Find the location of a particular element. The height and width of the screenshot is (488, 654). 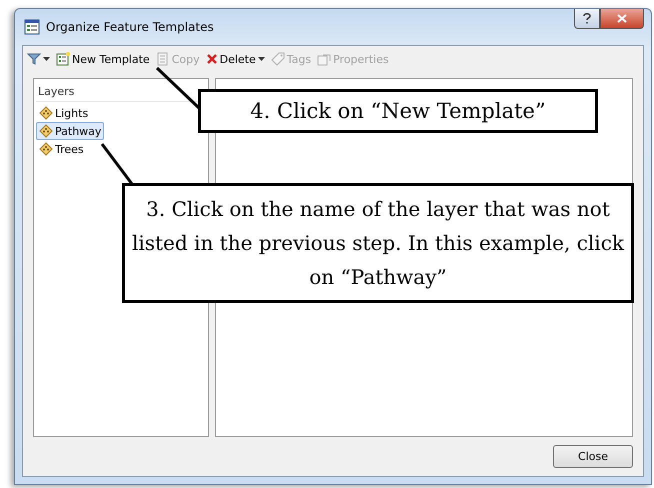

close-dialog-button: Close is located at coordinates (593, 456).